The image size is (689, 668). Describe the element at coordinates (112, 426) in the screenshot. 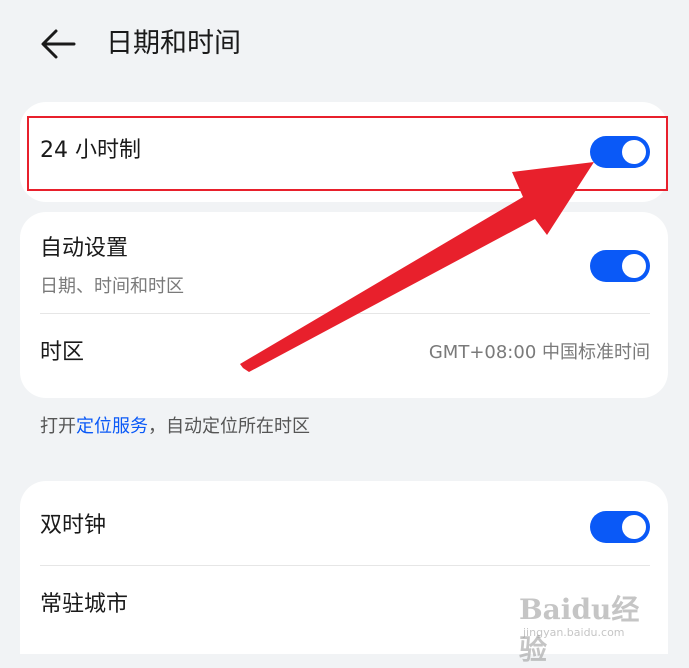

I see `location-service-link: 定位服务` at that location.